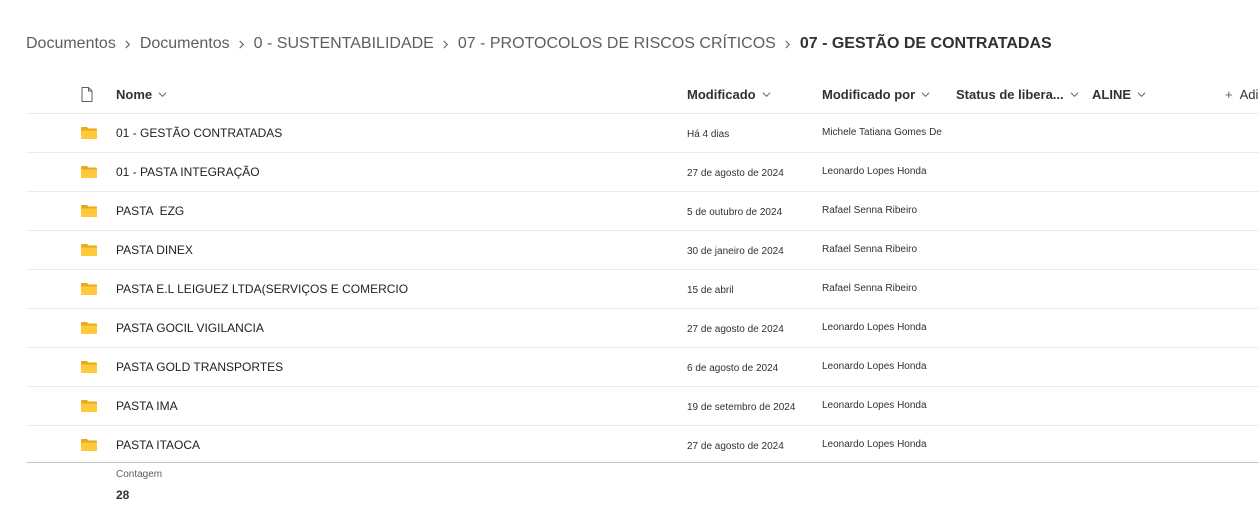 The width and height of the screenshot is (1259, 514). I want to click on document-icon, so click(87, 94).